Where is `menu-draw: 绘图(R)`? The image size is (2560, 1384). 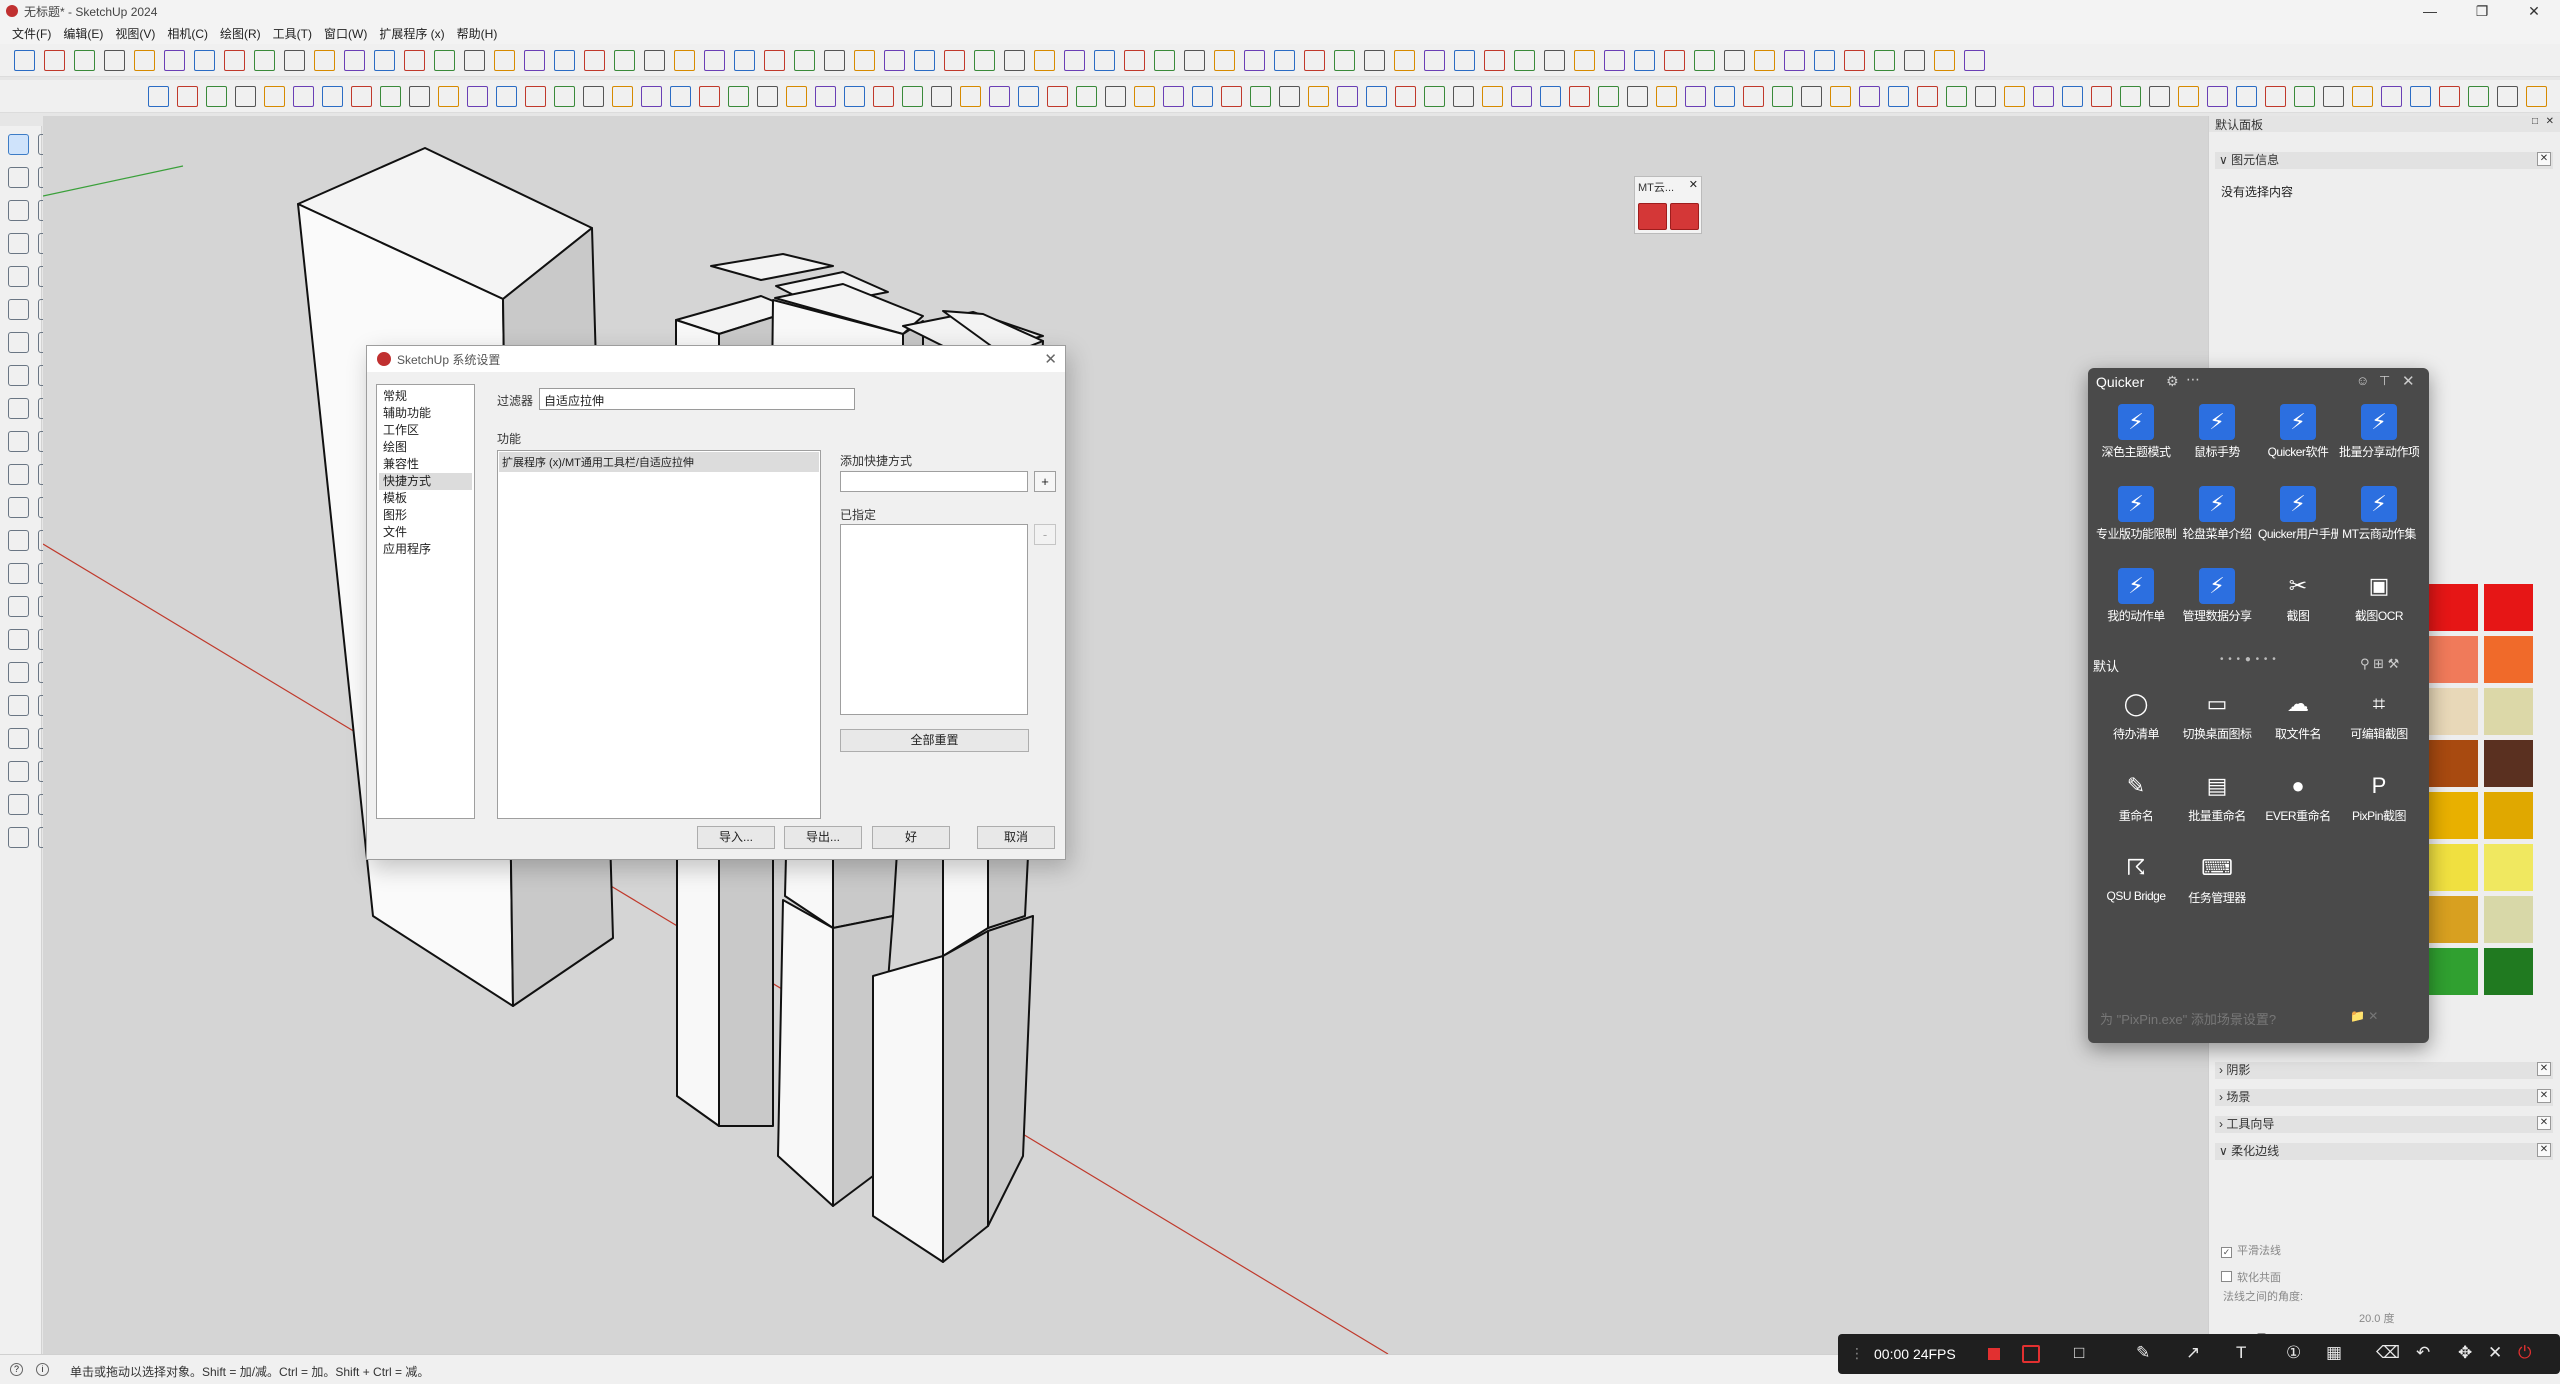 menu-draw: 绘图(R) is located at coordinates (240, 33).